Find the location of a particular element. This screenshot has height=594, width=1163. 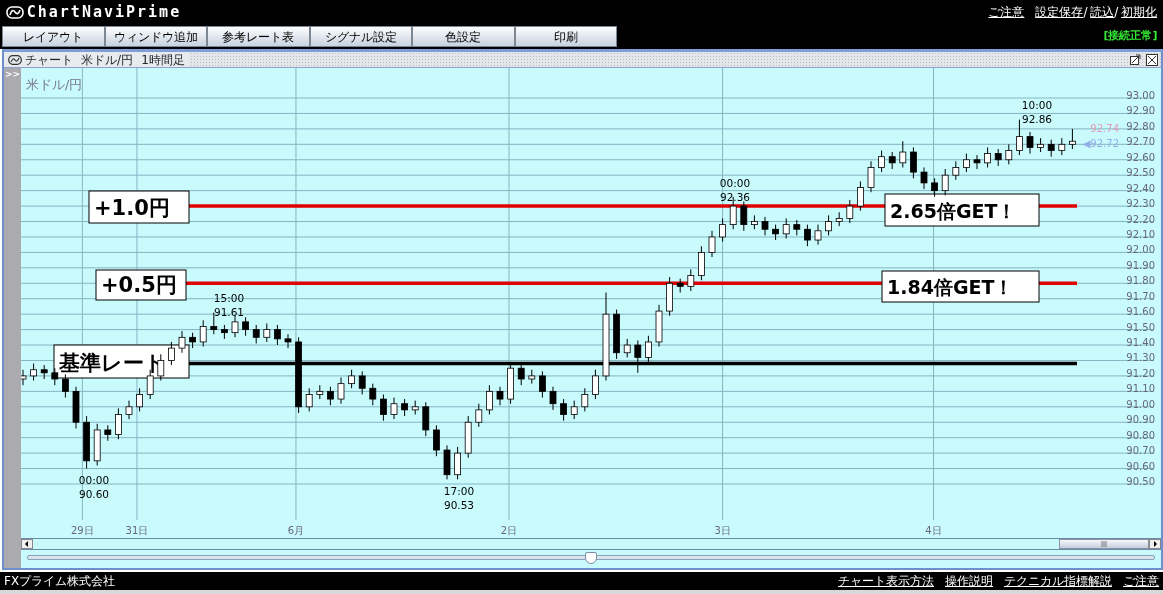

level-label: +1.0円 is located at coordinates (139, 207).